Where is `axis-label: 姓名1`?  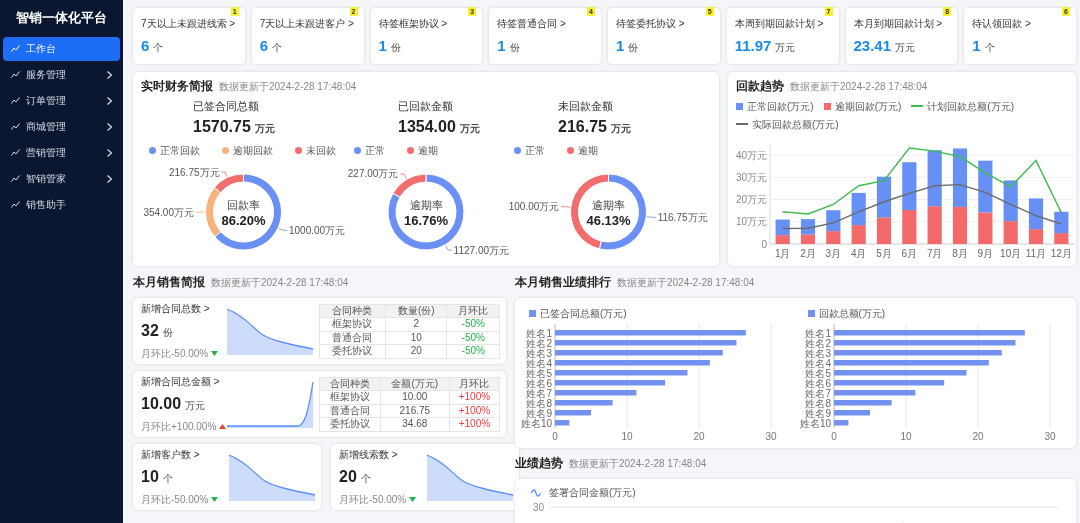
axis-label: 姓名1 is located at coordinates (817, 333).